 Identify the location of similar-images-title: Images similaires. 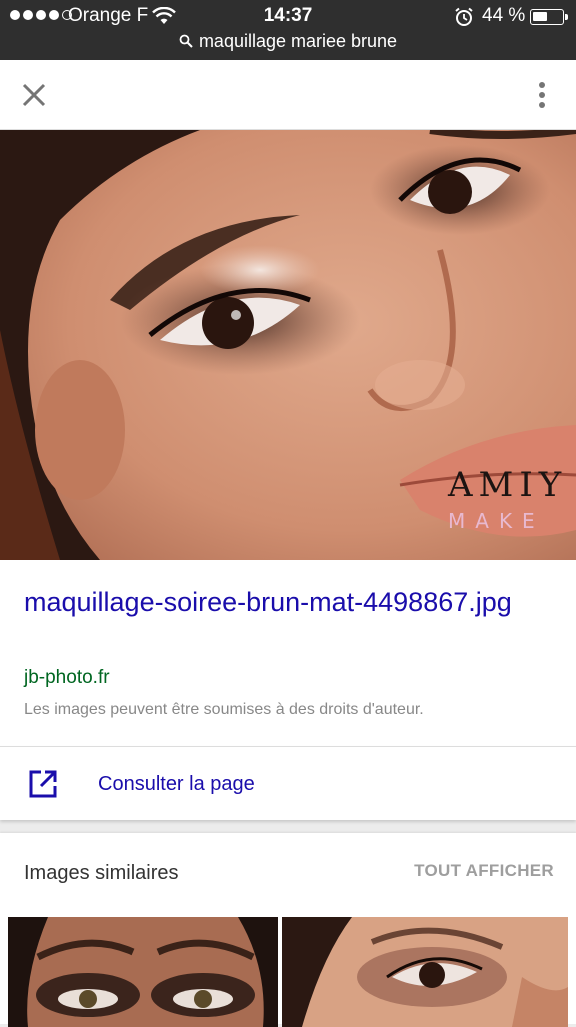
(101, 873).